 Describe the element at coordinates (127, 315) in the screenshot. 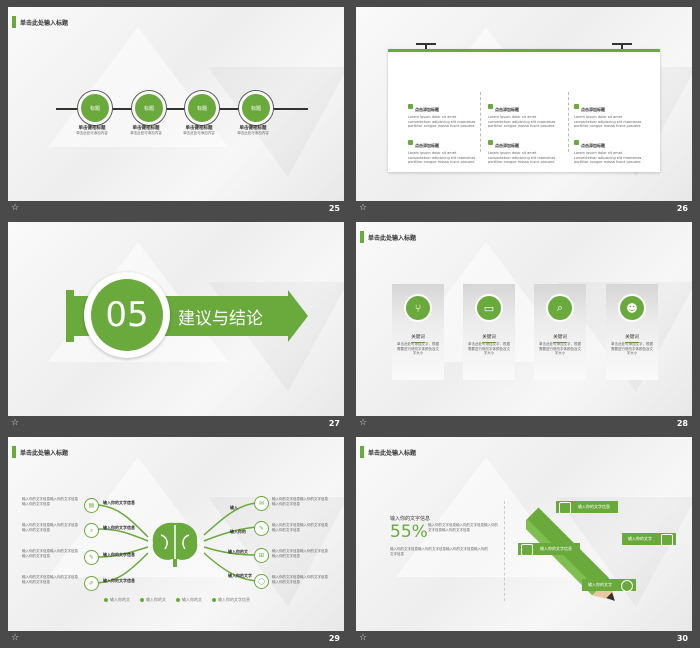

I see `section-number: 05` at that location.